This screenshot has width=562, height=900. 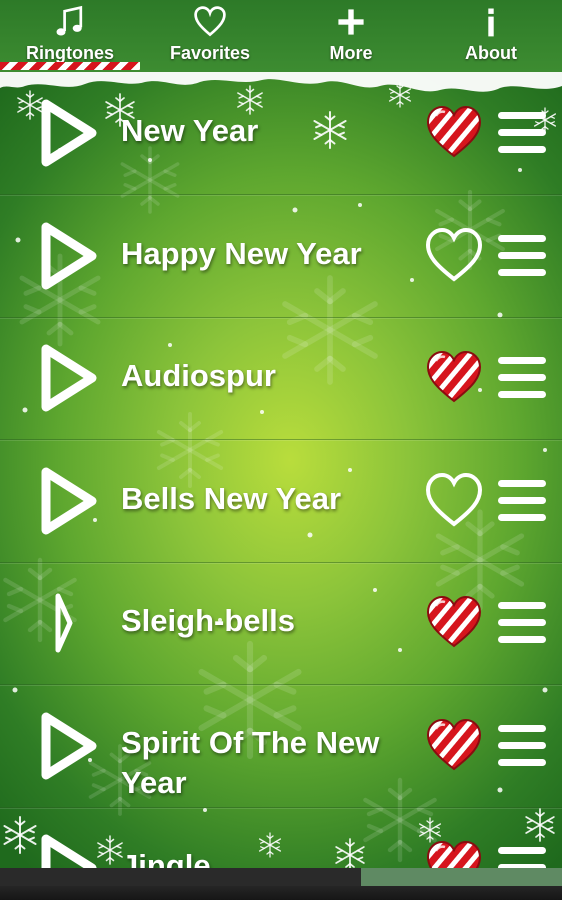 What do you see at coordinates (231, 498) in the screenshot?
I see `ringtone-title: Bells New Year` at bounding box center [231, 498].